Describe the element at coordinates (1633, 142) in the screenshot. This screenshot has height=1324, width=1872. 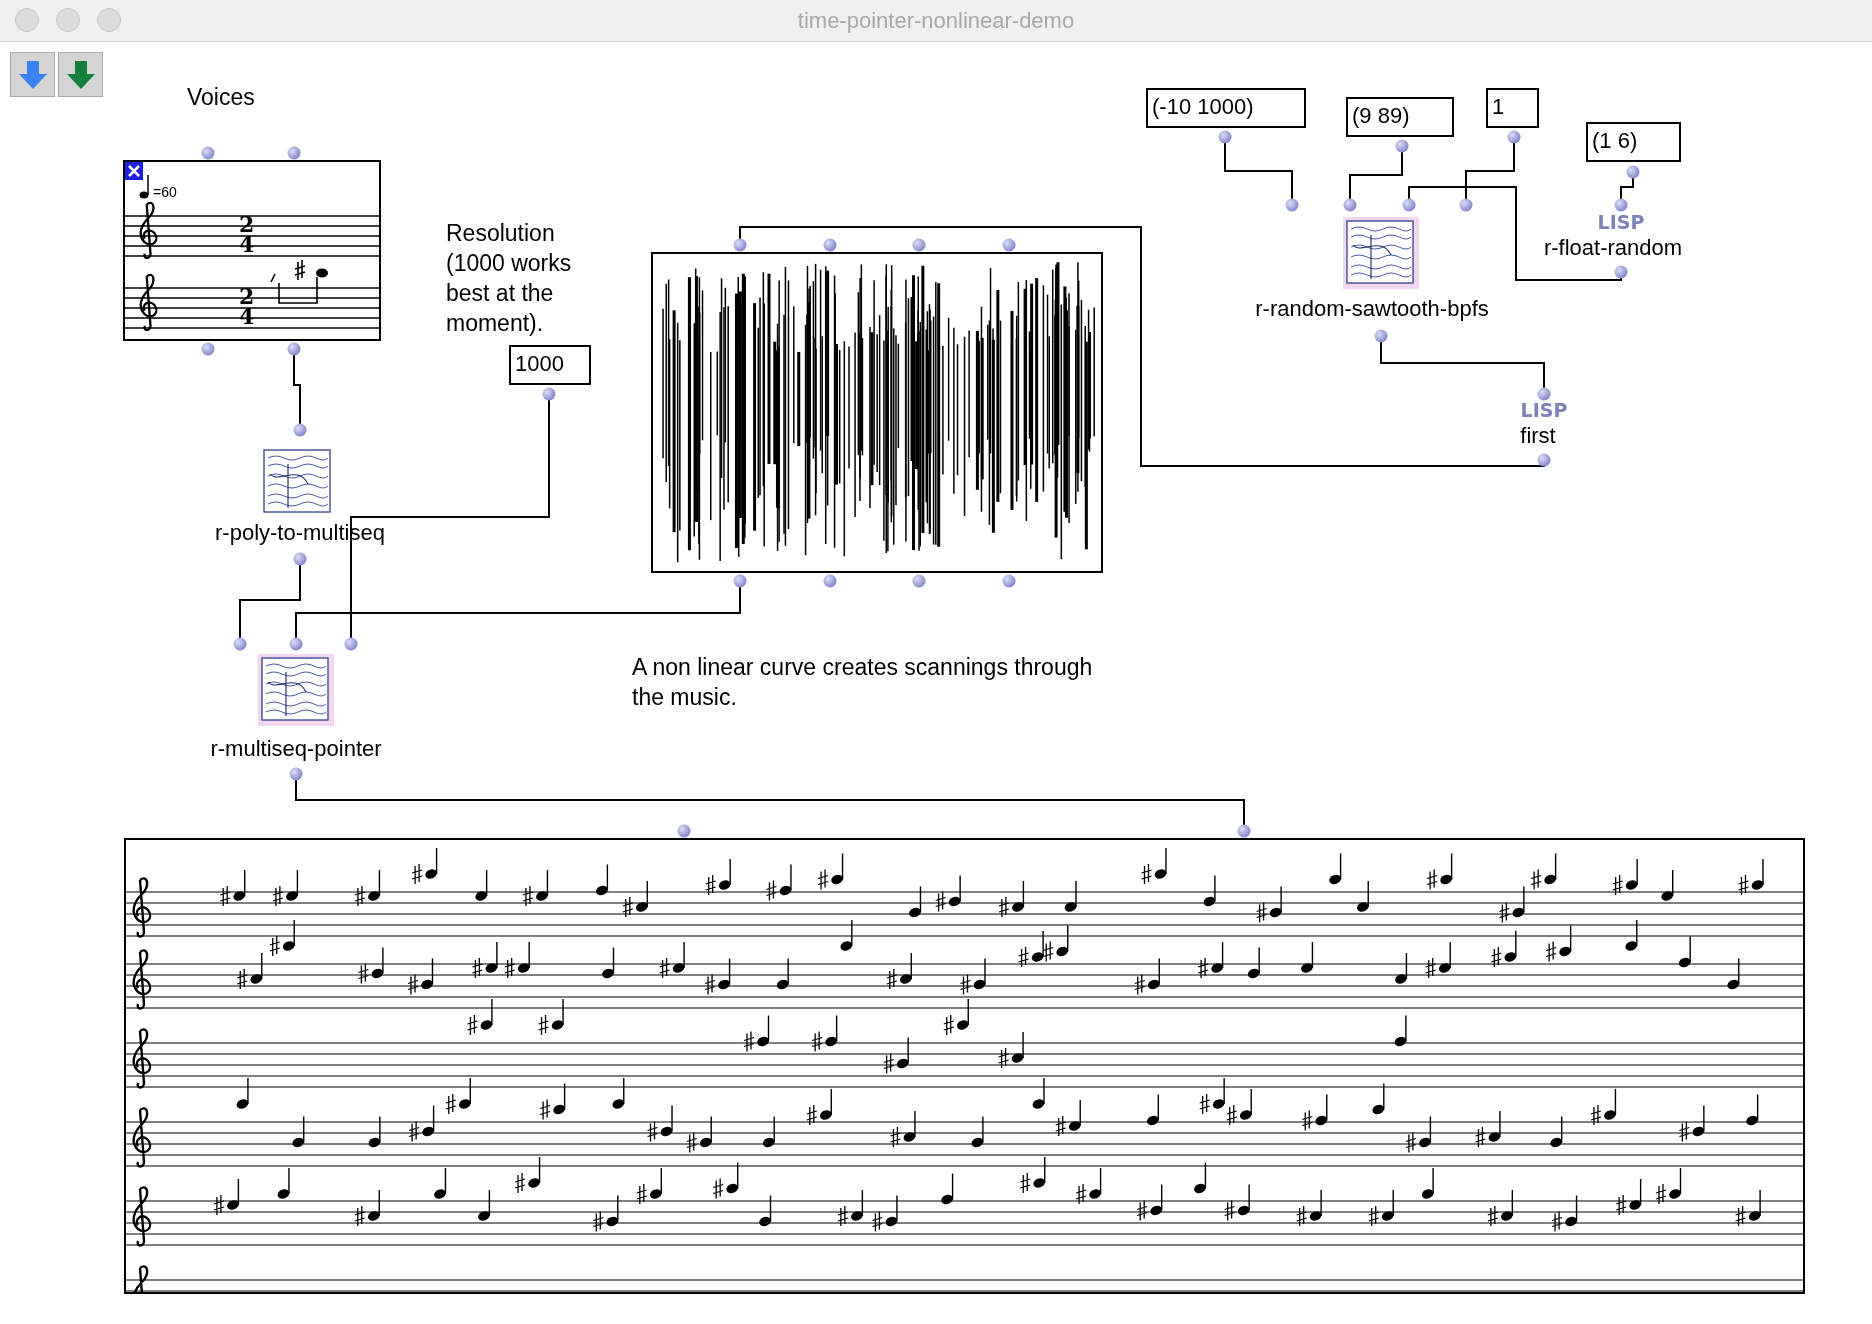
I see `value-box: (1 6)` at that location.